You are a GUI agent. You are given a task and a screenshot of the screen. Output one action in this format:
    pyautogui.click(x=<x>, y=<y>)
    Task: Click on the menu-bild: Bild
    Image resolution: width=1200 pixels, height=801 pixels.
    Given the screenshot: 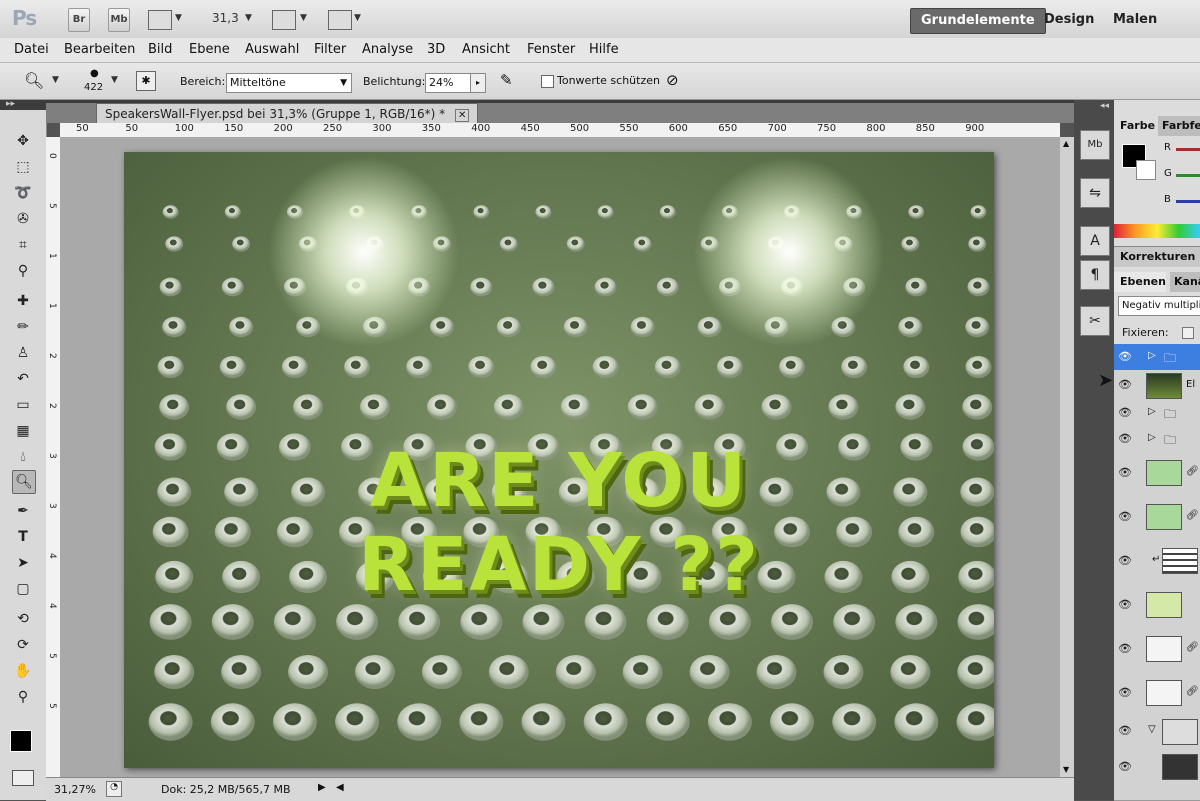 What is the action you would take?
    pyautogui.click(x=160, y=49)
    